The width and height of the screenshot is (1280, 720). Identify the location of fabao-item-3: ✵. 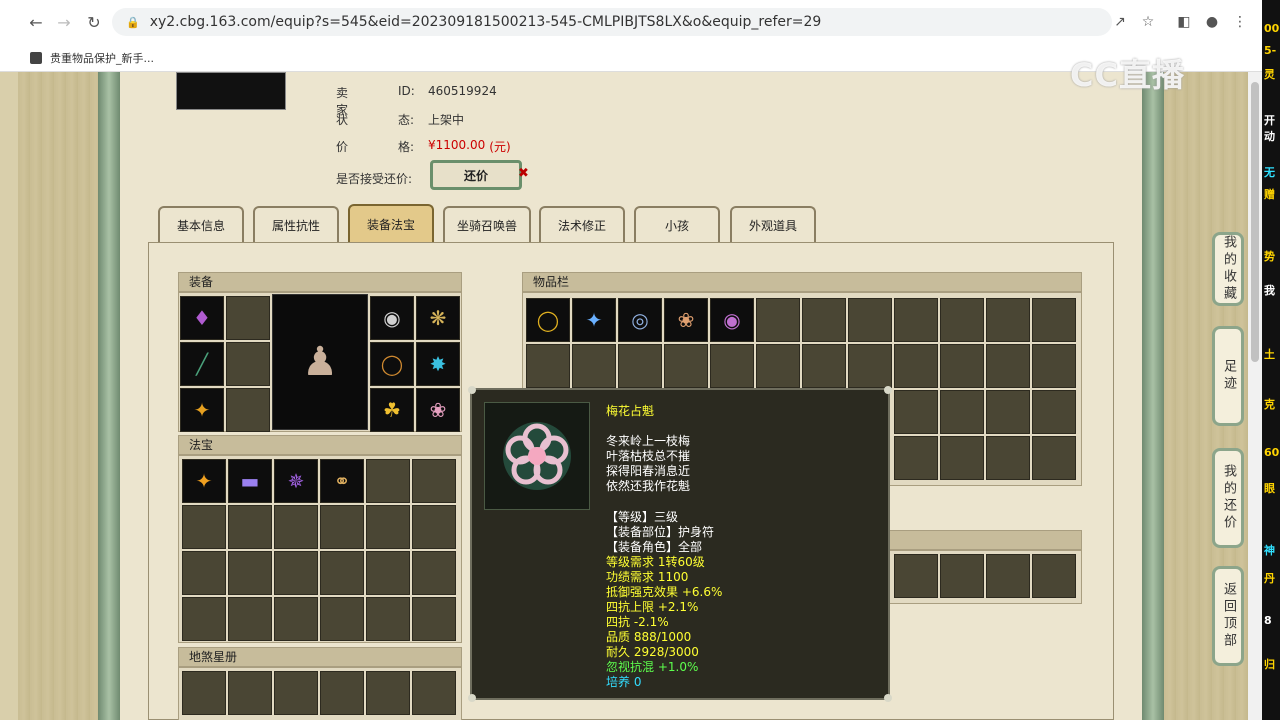
(296, 481).